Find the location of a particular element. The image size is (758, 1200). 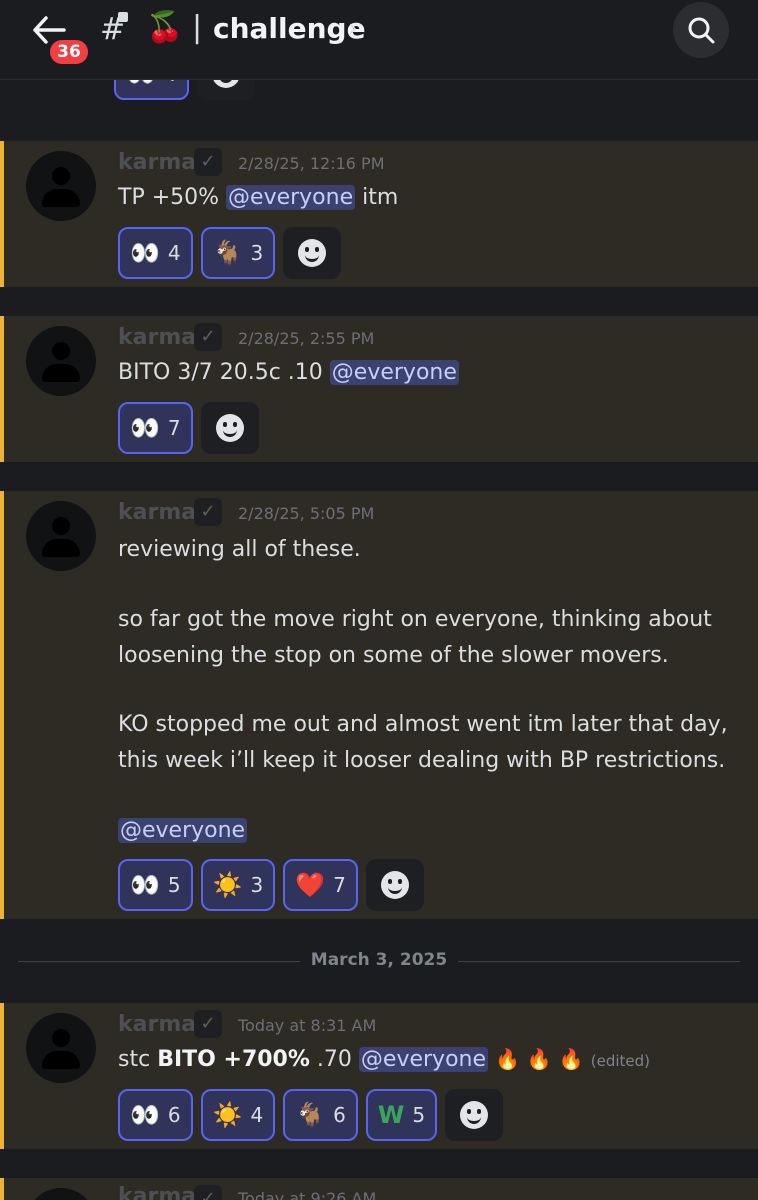

reaction-heart: ❤️ 7 is located at coordinates (320, 885).